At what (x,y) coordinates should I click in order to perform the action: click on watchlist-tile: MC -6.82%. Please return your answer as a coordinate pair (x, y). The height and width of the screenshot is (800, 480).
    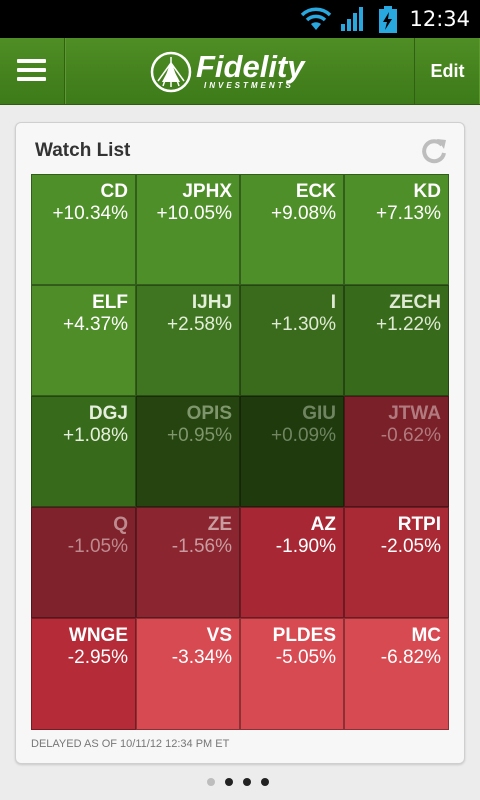
    Looking at the image, I should click on (396, 674).